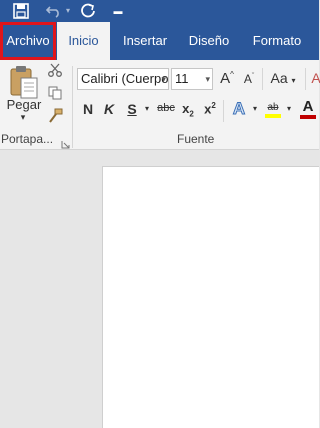 The image size is (320, 428). I want to click on tab-home: Inicio, so click(83, 41).